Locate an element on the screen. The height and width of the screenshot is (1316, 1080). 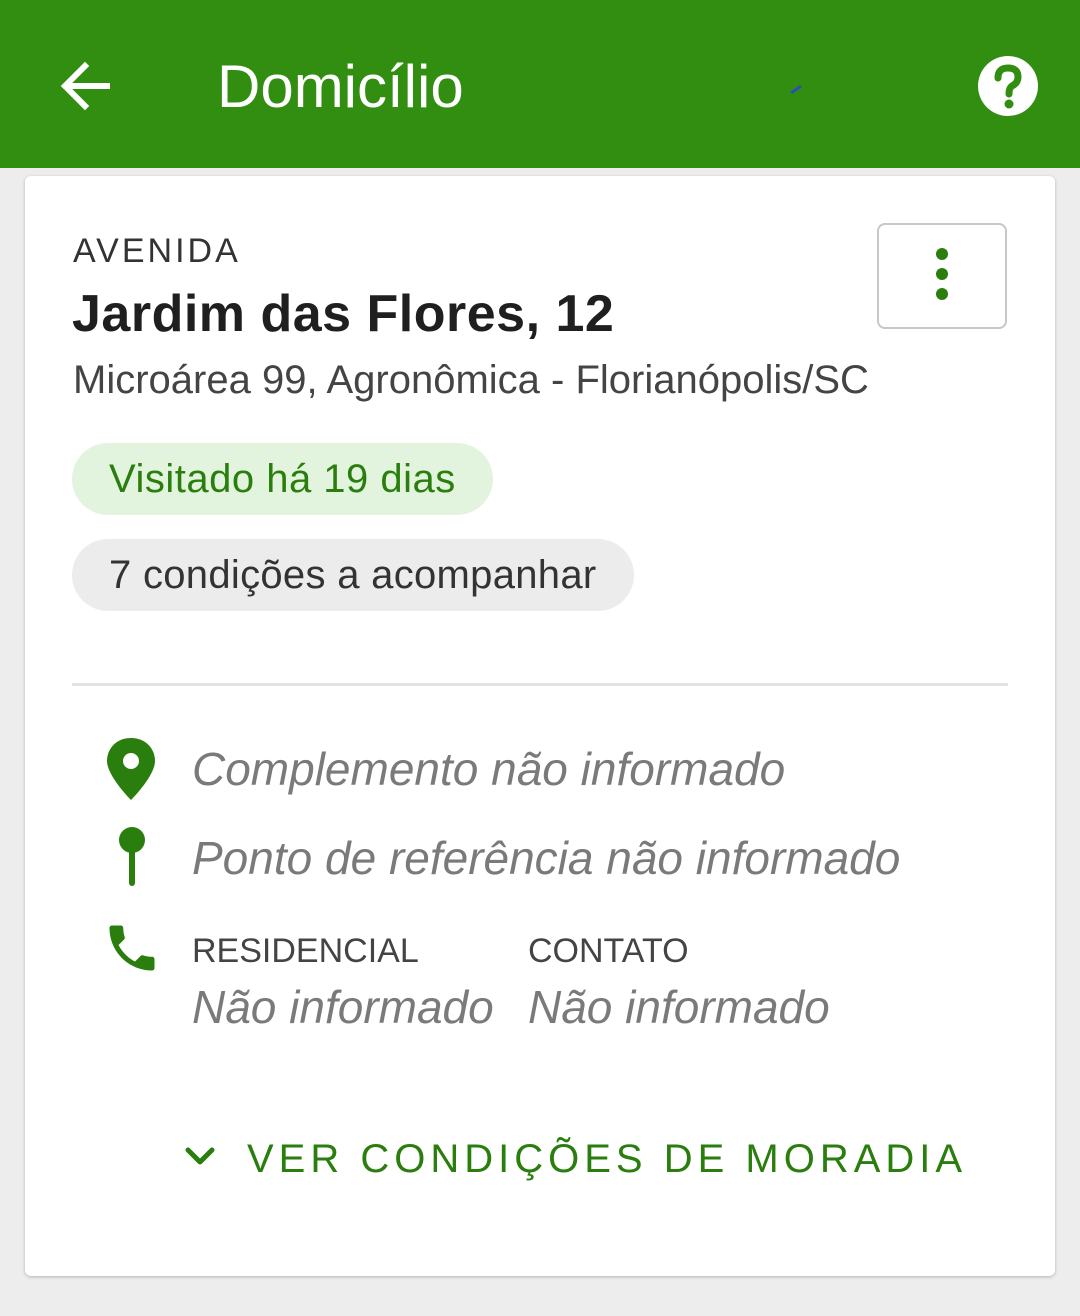
more-options-button is located at coordinates (942, 276).